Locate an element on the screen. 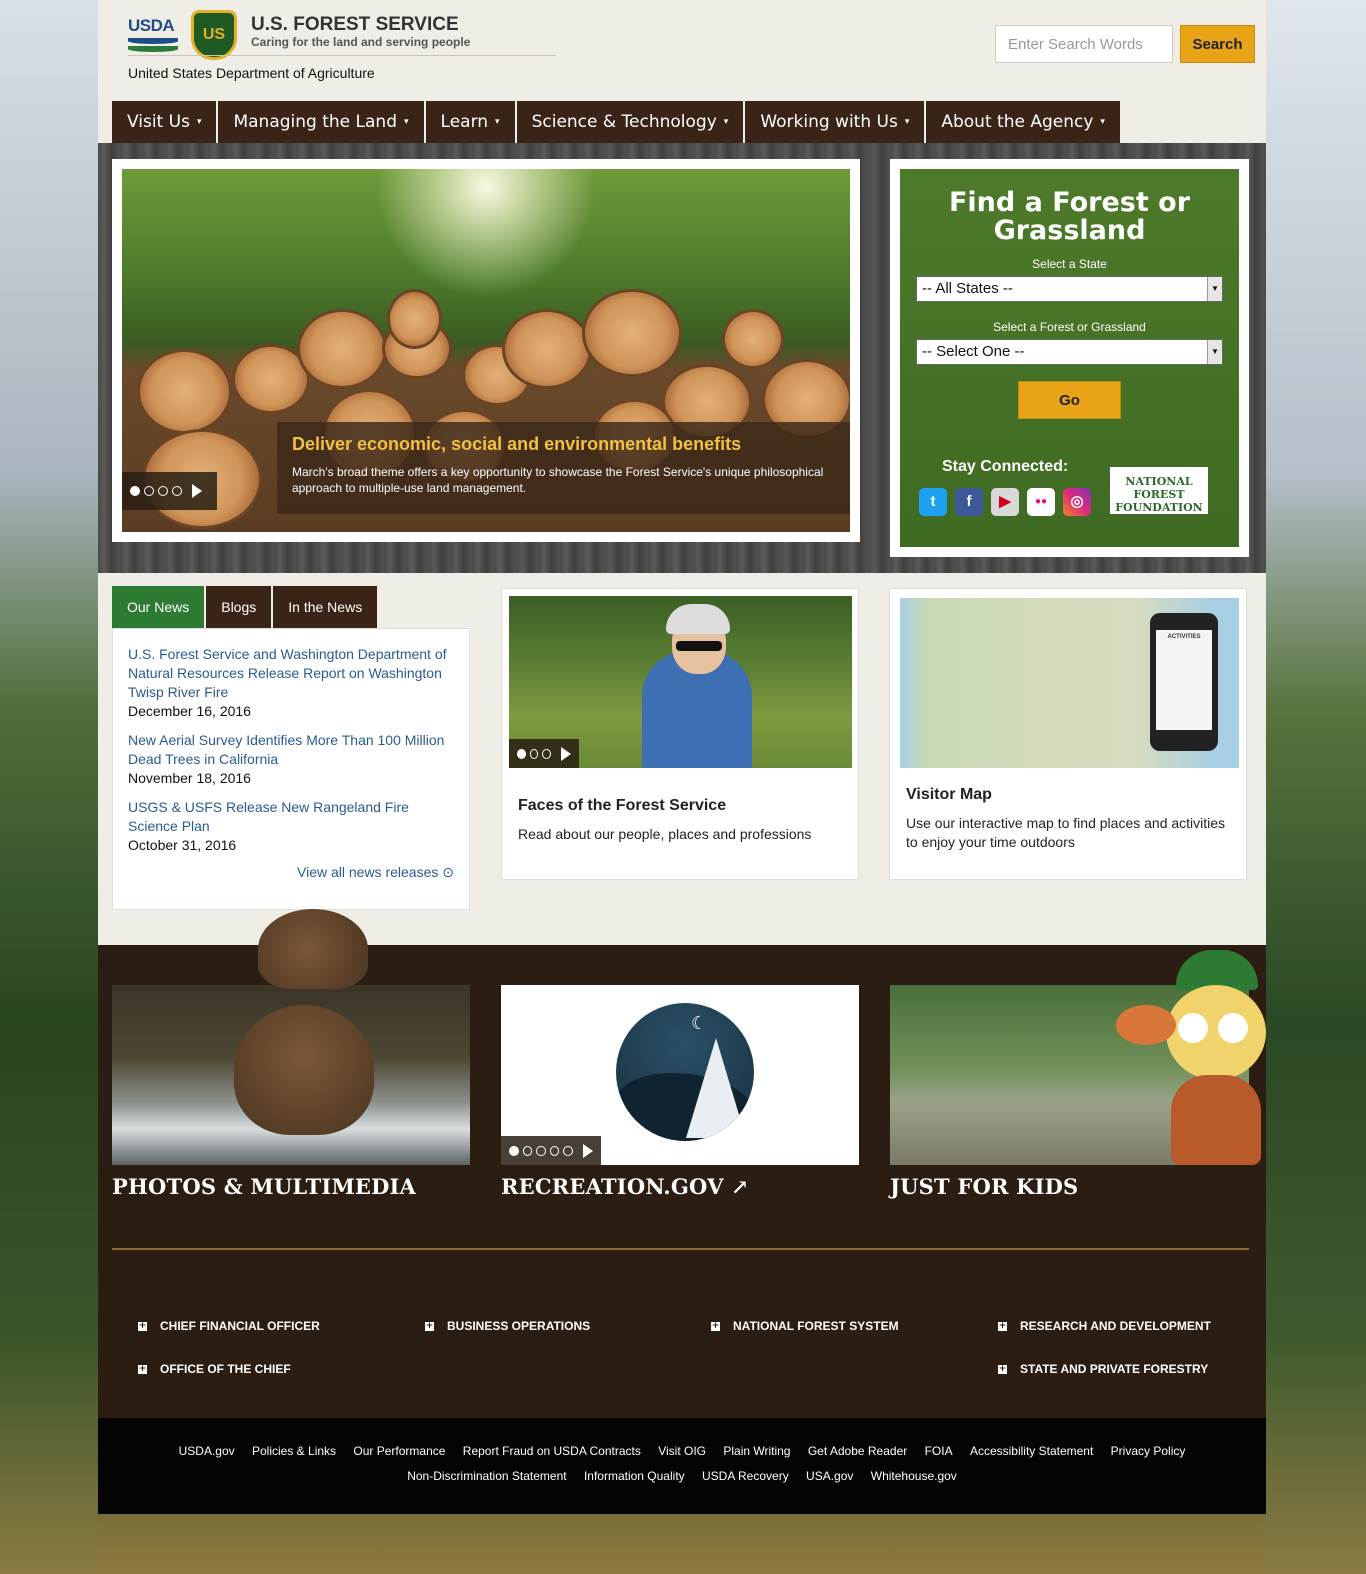 This screenshot has width=1366, height=1574. quick-link-label: STATE AND PRIVATE FORESTRY is located at coordinates (1114, 1369).